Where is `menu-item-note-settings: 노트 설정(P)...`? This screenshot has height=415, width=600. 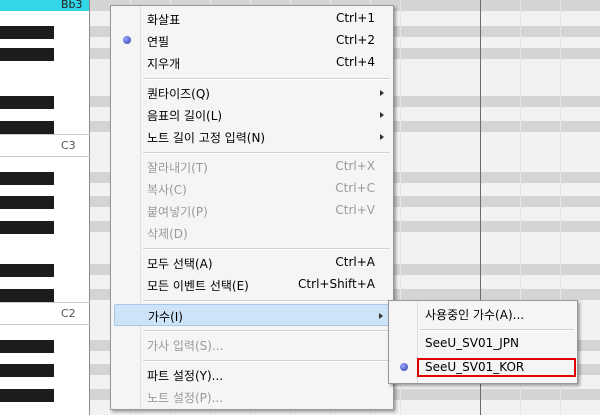
menu-item-note-settings: 노트 설정(P)... is located at coordinates (252, 397).